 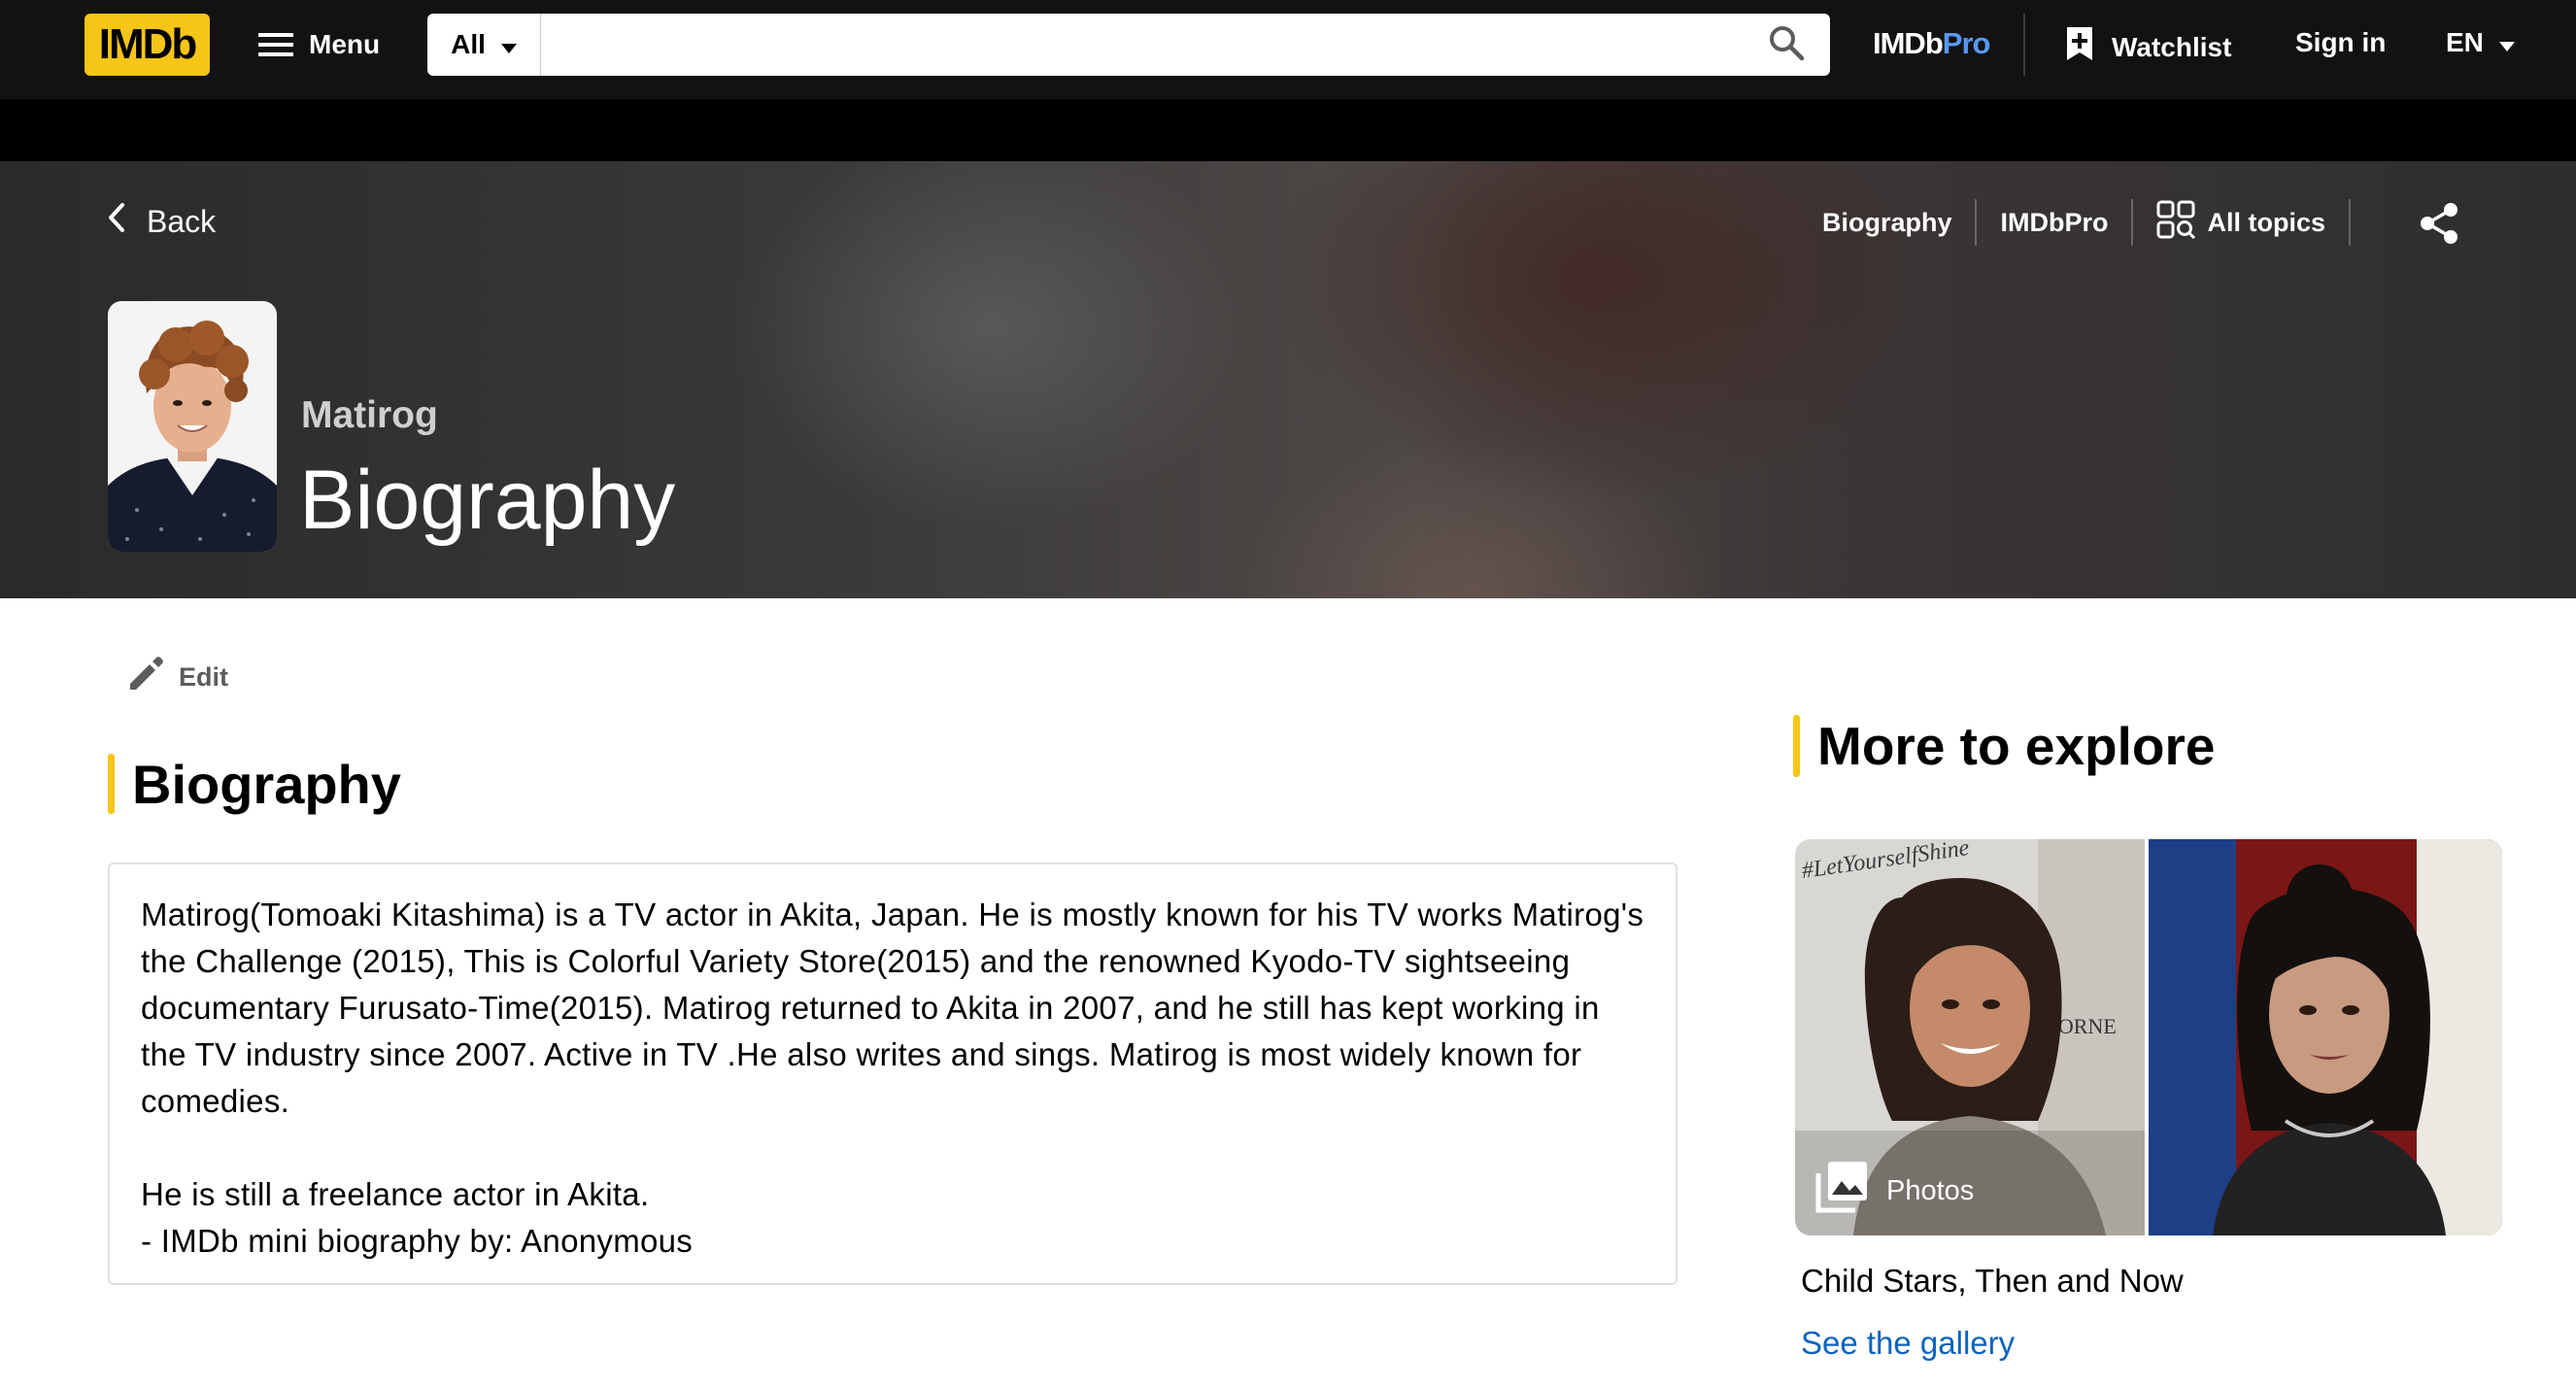 I want to click on all-topics-label: All topics, so click(x=2266, y=222).